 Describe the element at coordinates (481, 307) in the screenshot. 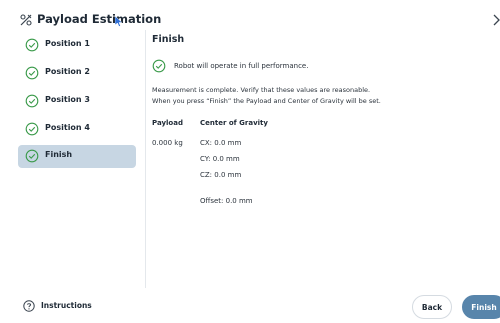

I see `finish-button: Finish` at that location.